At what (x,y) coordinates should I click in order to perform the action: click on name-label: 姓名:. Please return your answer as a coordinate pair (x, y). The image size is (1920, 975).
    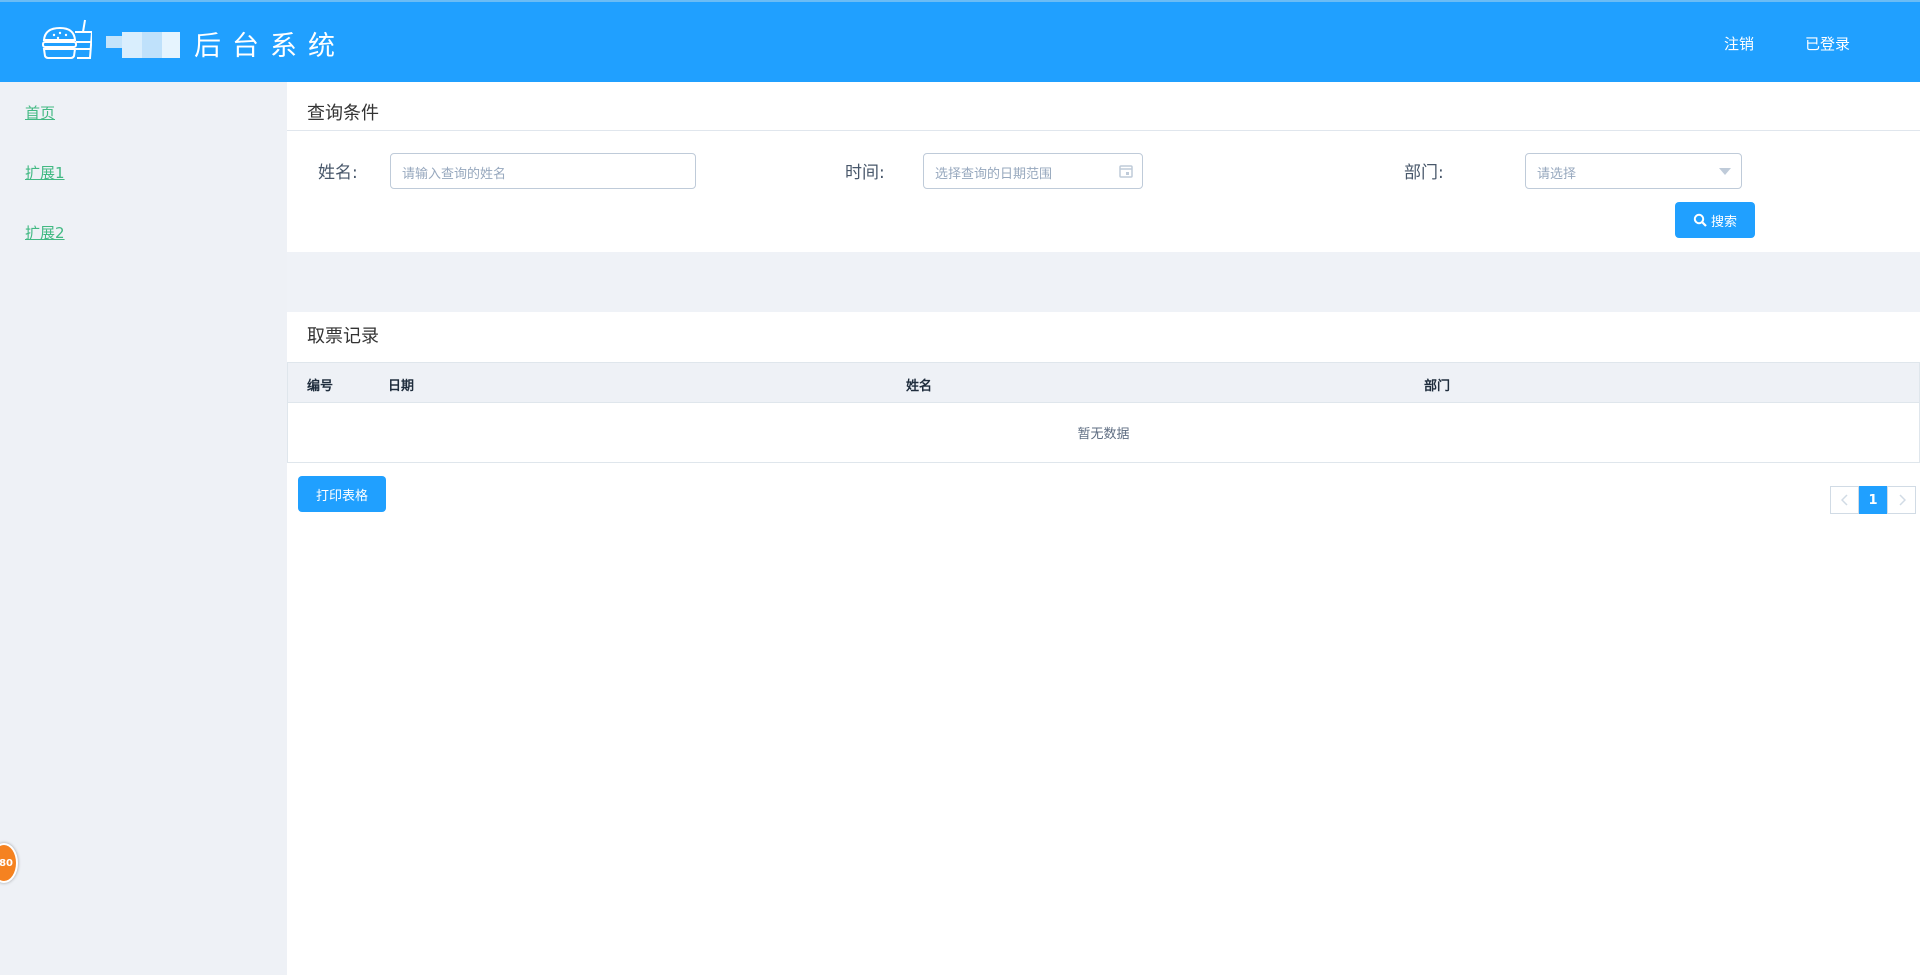
    Looking at the image, I should click on (338, 173).